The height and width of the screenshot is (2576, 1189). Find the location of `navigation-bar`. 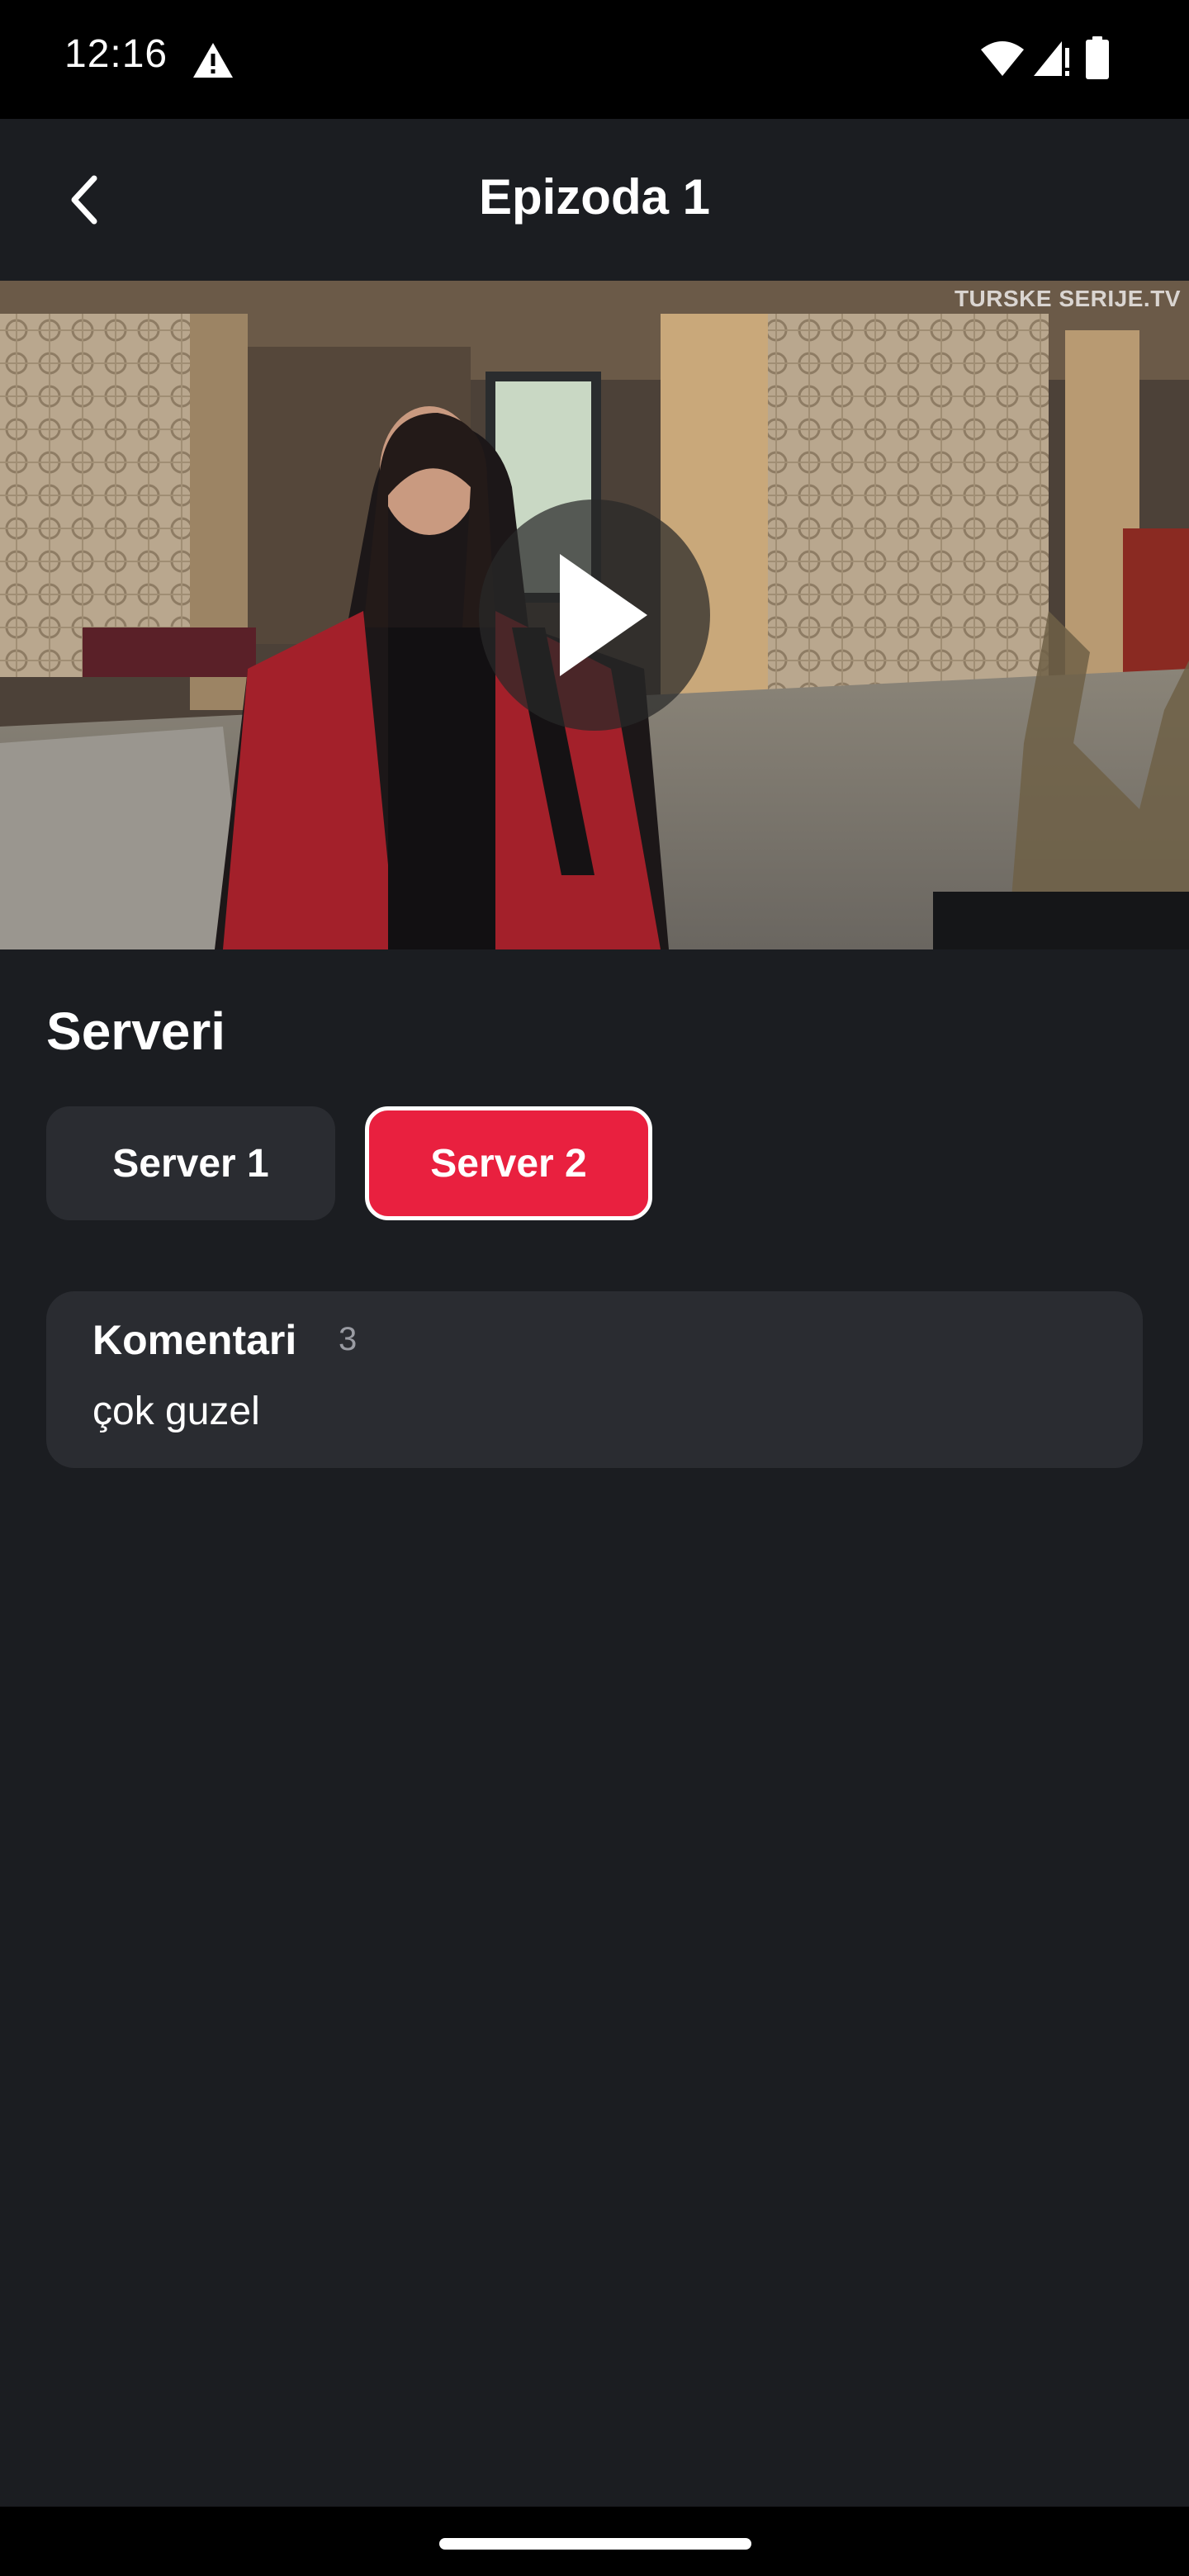

navigation-bar is located at coordinates (594, 2541).